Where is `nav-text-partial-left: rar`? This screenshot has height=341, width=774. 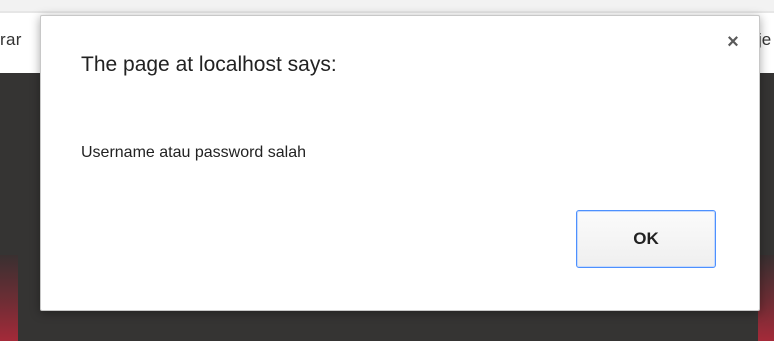
nav-text-partial-left: rar is located at coordinates (11, 39).